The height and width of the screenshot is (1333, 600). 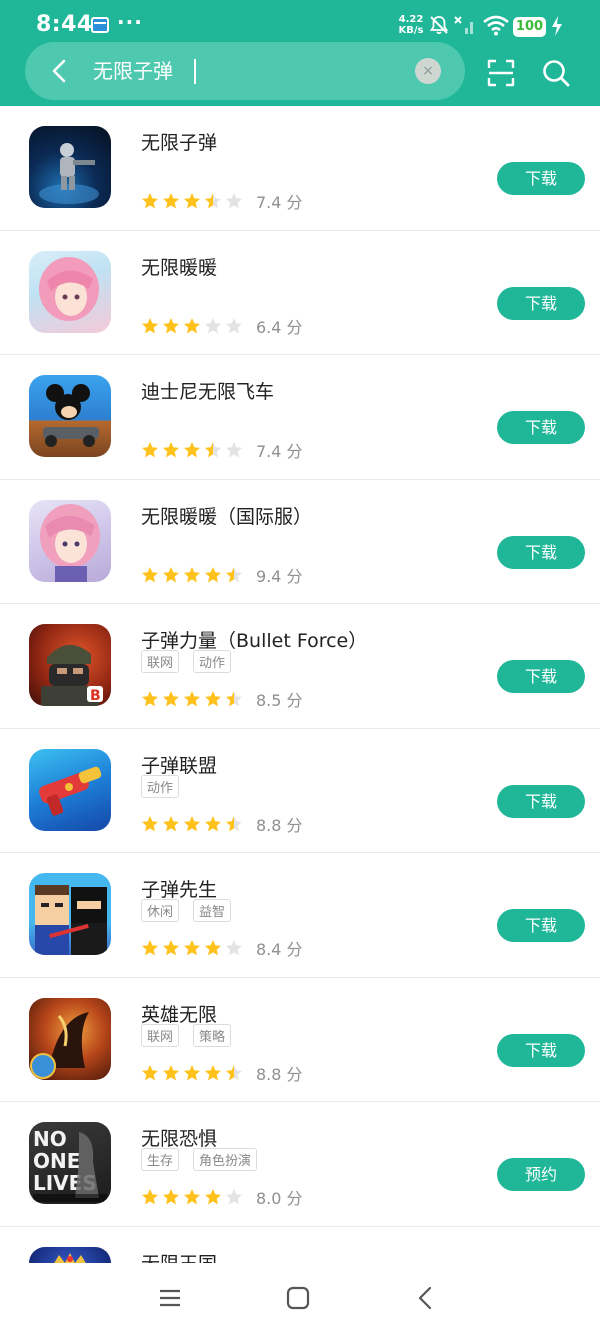 What do you see at coordinates (160, 910) in the screenshot?
I see `app-tag: 休闲` at bounding box center [160, 910].